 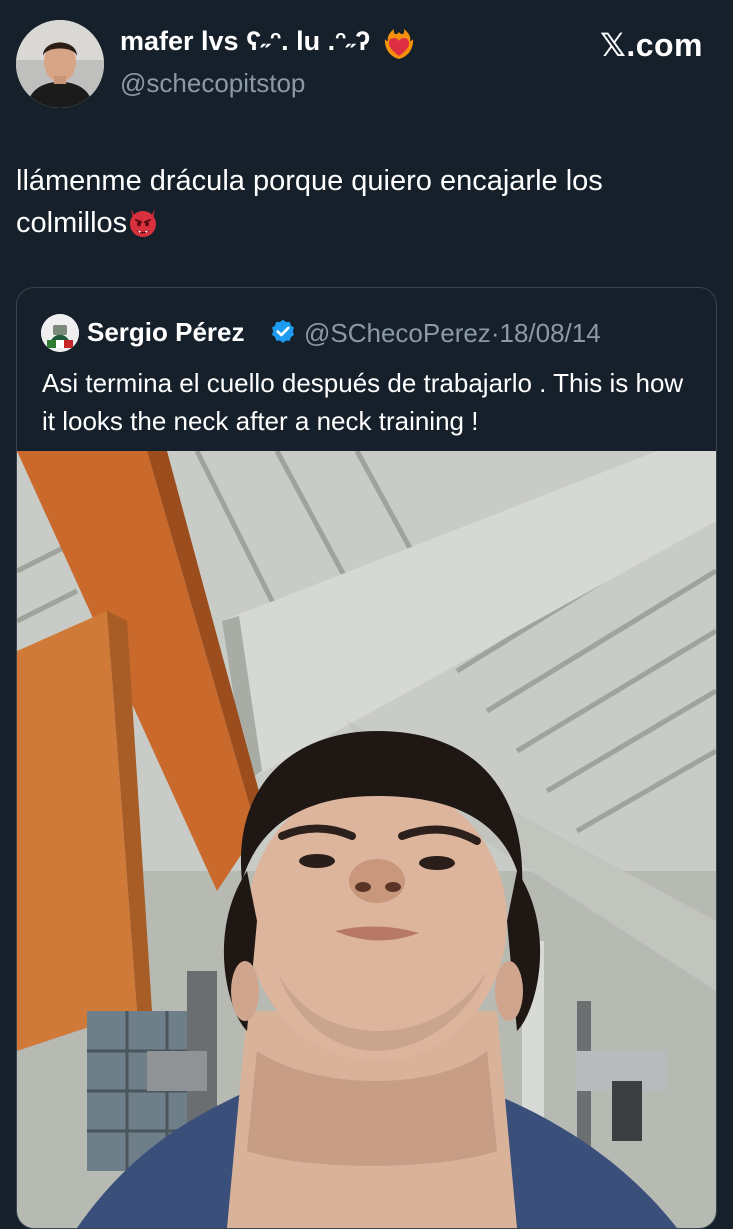 I want to click on user-handle: @schecopitstop, so click(x=212, y=83).